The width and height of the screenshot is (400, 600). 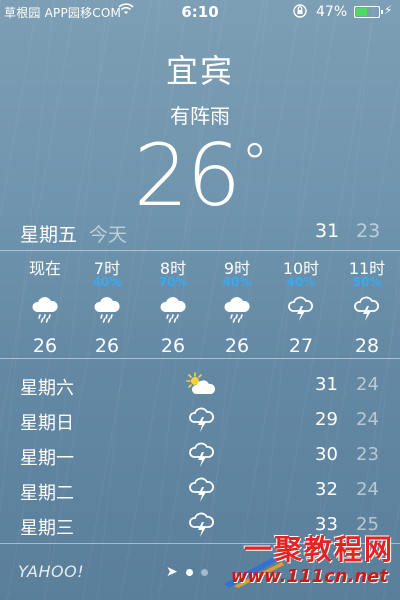 What do you see at coordinates (301, 268) in the screenshot?
I see `hour-label: 10时` at bounding box center [301, 268].